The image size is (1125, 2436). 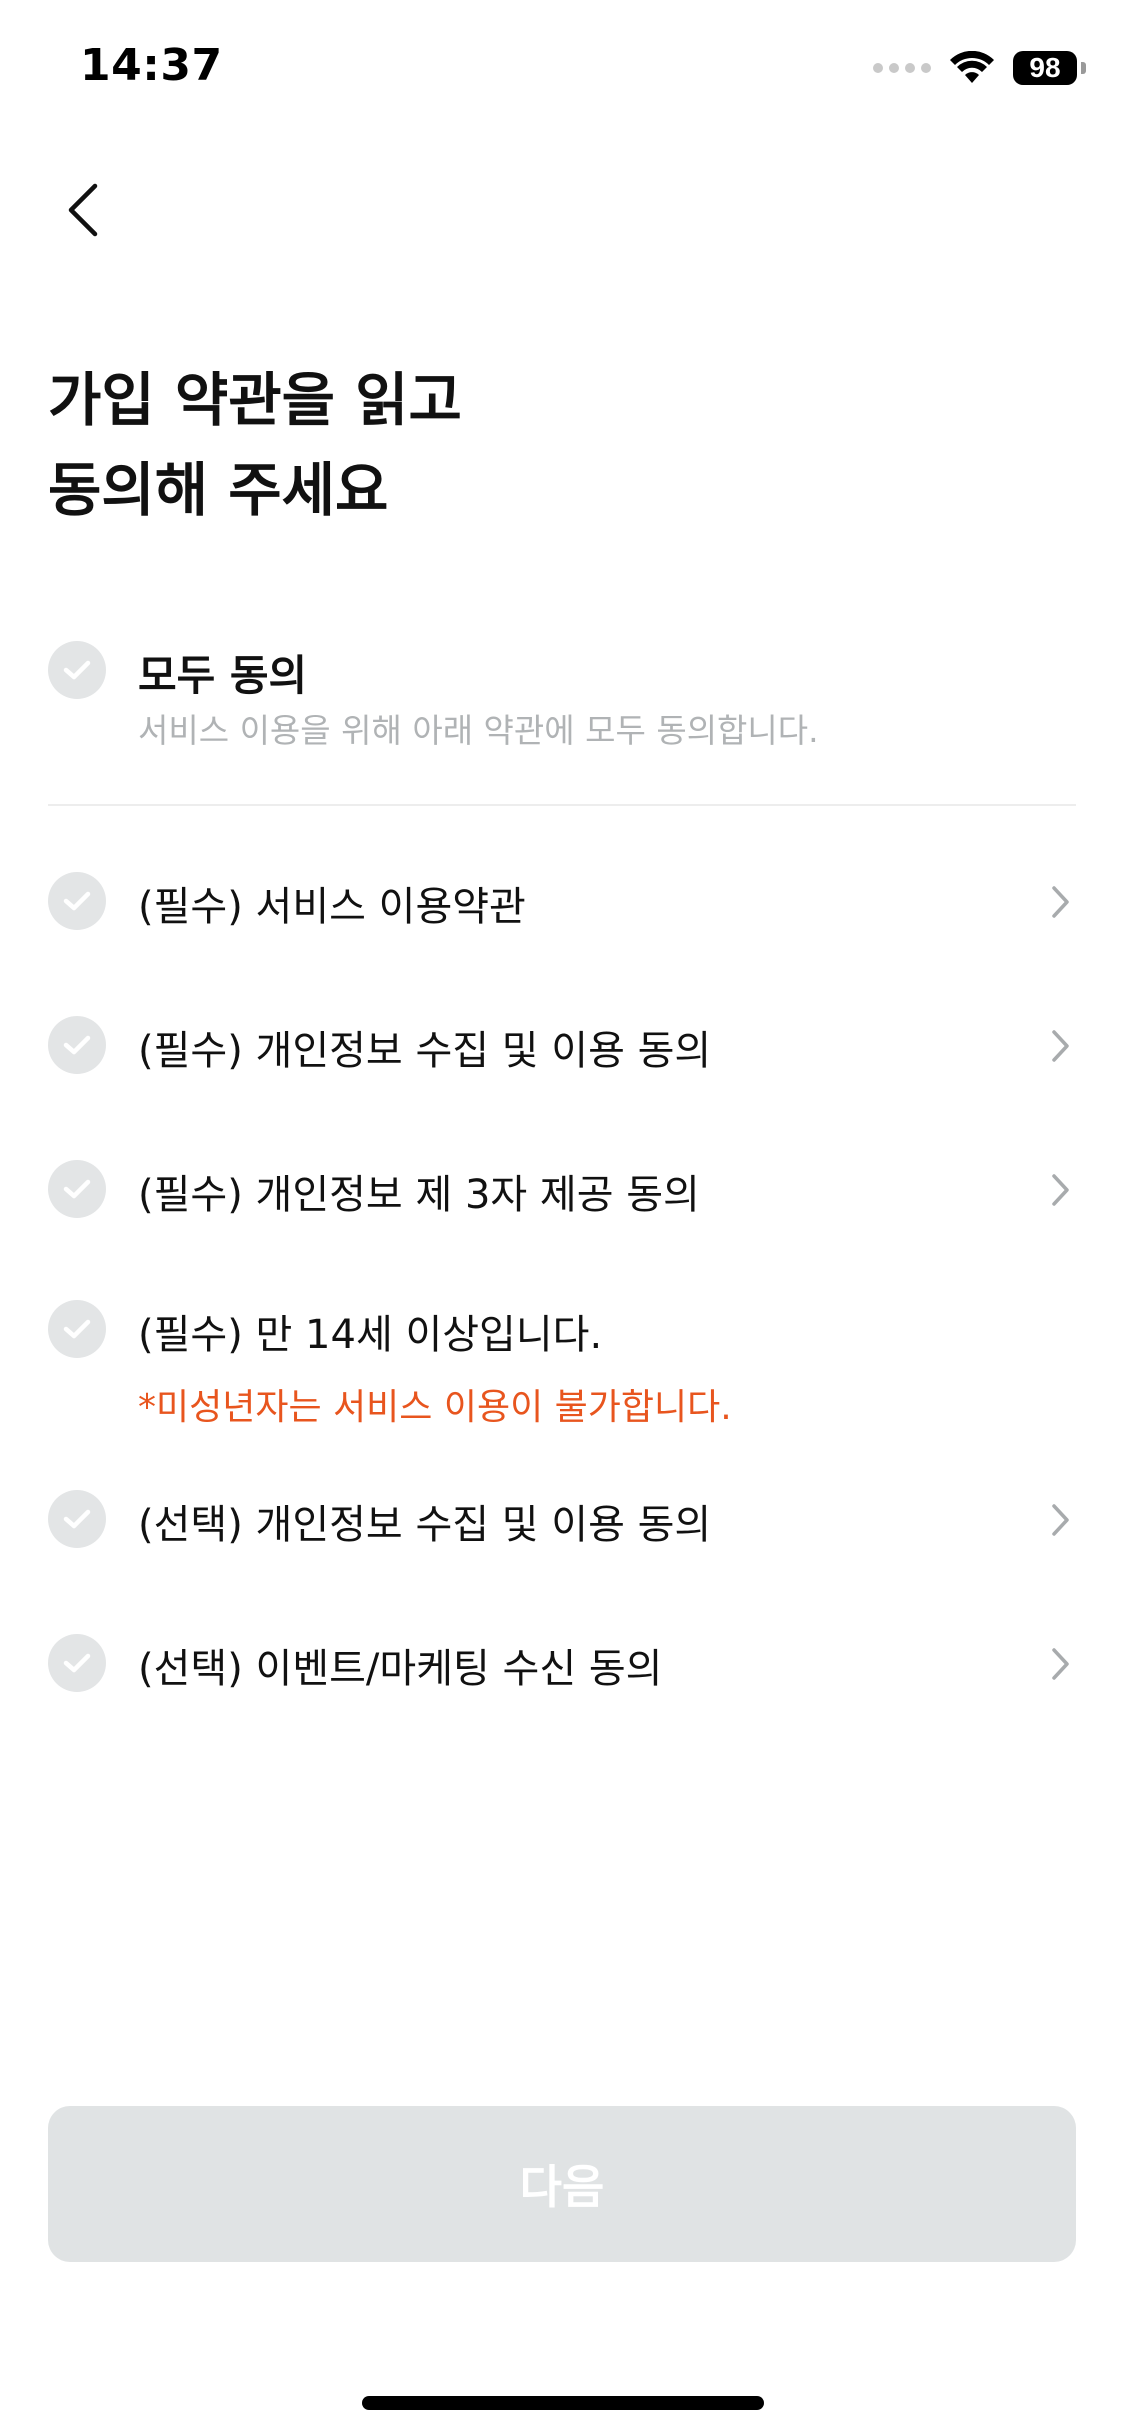 What do you see at coordinates (332, 907) in the screenshot?
I see `term-label: (필수) 서비스 이용약관` at bounding box center [332, 907].